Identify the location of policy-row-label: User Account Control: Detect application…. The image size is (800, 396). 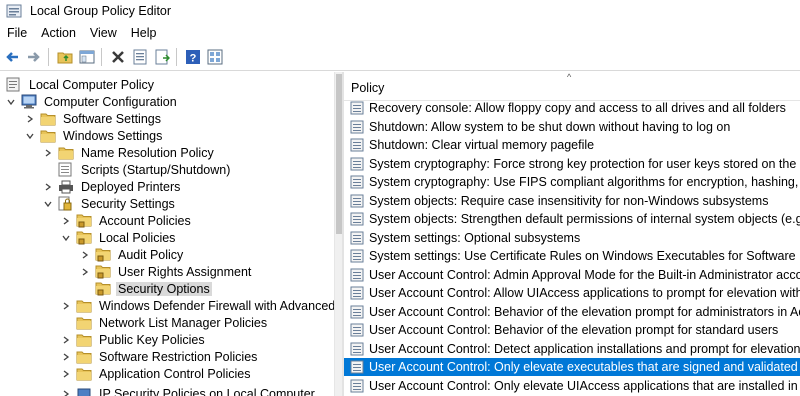
(584, 348).